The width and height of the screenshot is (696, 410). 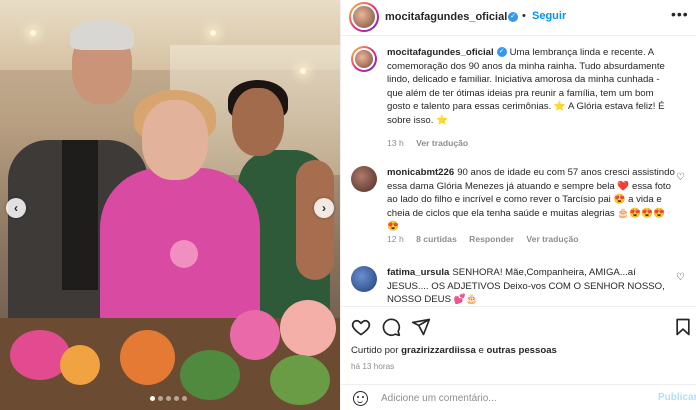 What do you see at coordinates (680, 14) in the screenshot?
I see `more-options-icon: •••` at bounding box center [680, 14].